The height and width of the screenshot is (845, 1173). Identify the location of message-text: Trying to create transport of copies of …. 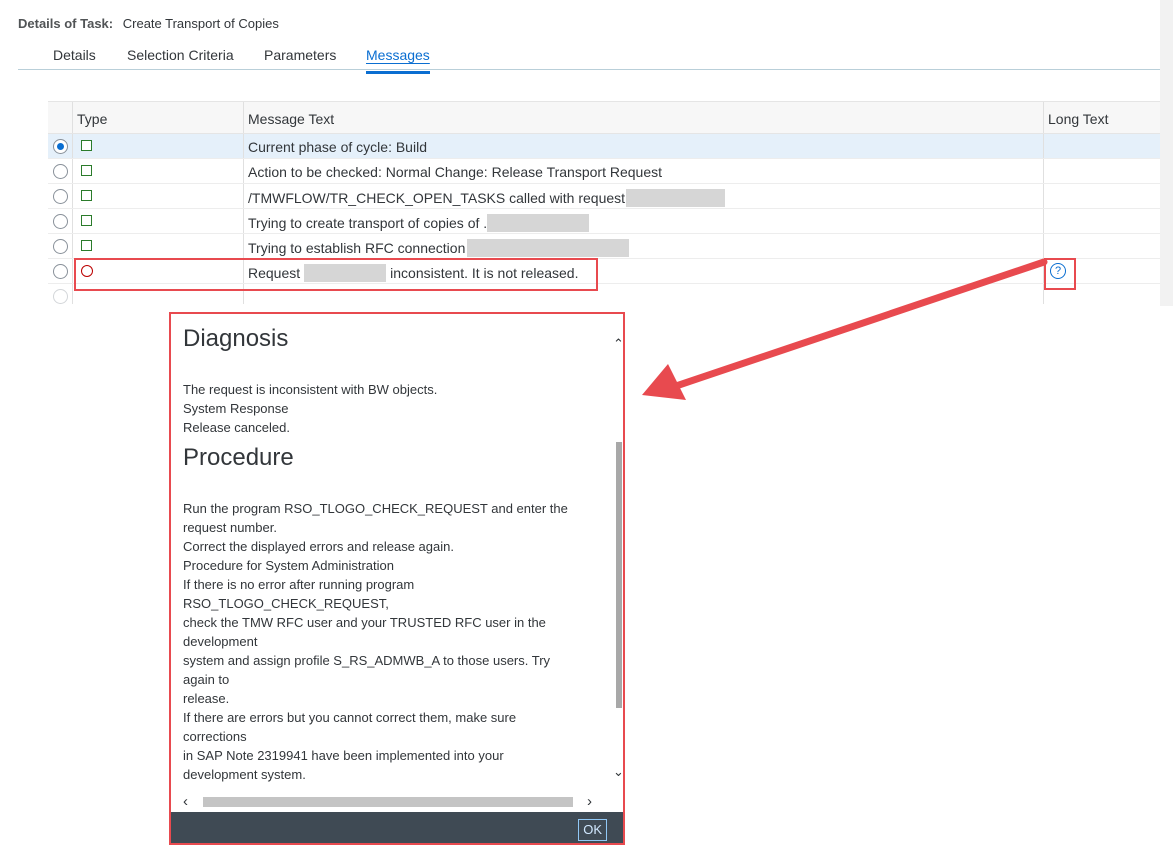
(368, 223).